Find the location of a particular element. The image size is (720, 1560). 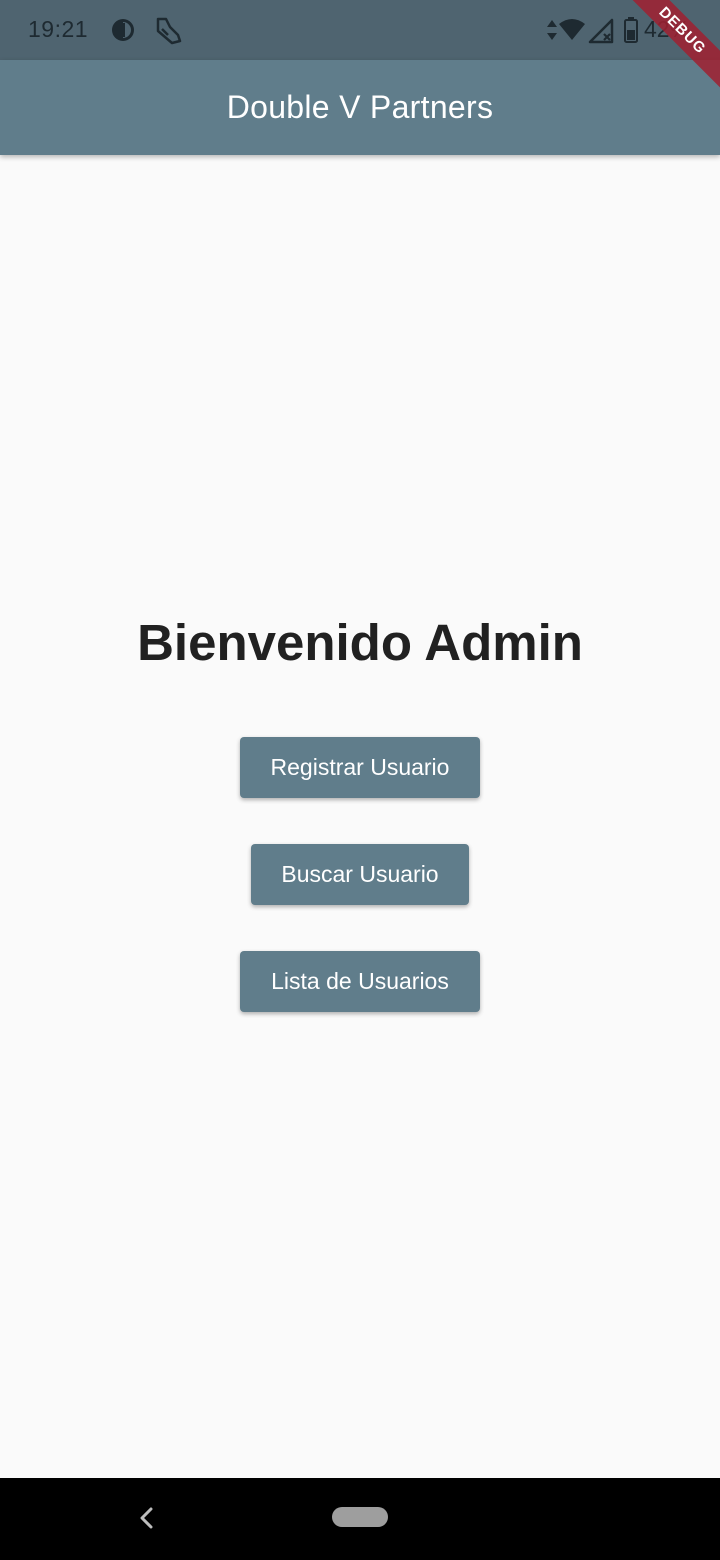

search-user-button: Buscar Usuario is located at coordinates (360, 874).